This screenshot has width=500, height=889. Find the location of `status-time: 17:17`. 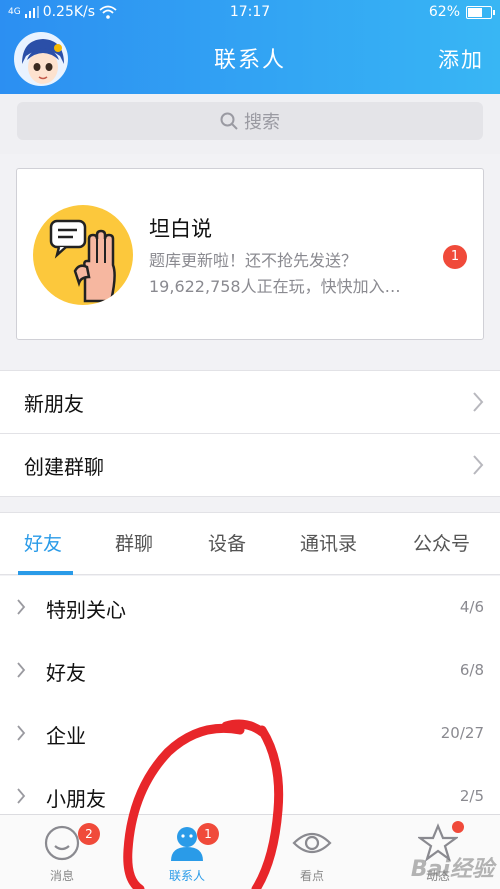

status-time: 17:17 is located at coordinates (250, 12).